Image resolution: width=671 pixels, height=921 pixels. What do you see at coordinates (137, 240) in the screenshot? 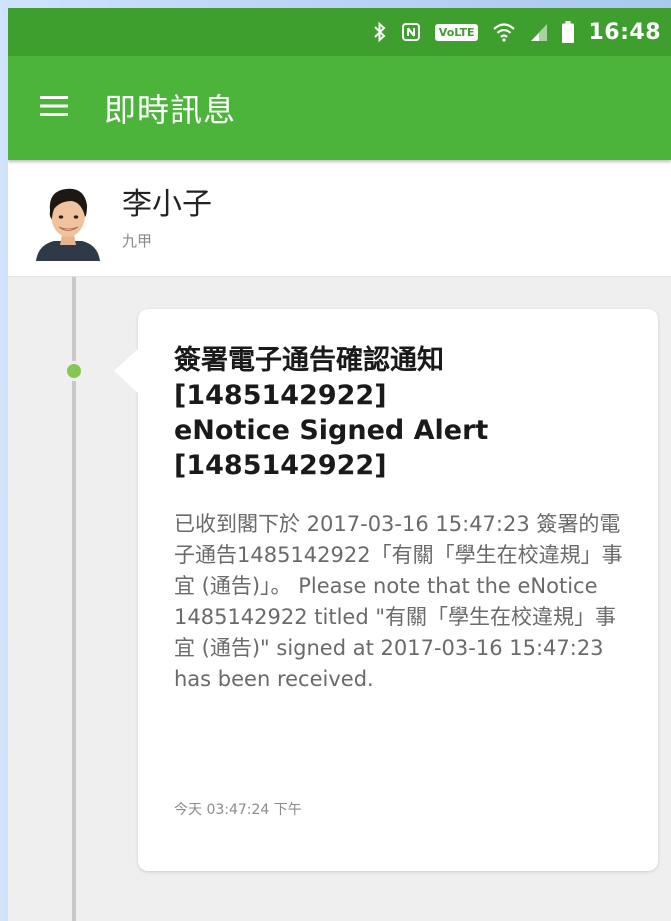
I see `contact-class: 九甲` at bounding box center [137, 240].